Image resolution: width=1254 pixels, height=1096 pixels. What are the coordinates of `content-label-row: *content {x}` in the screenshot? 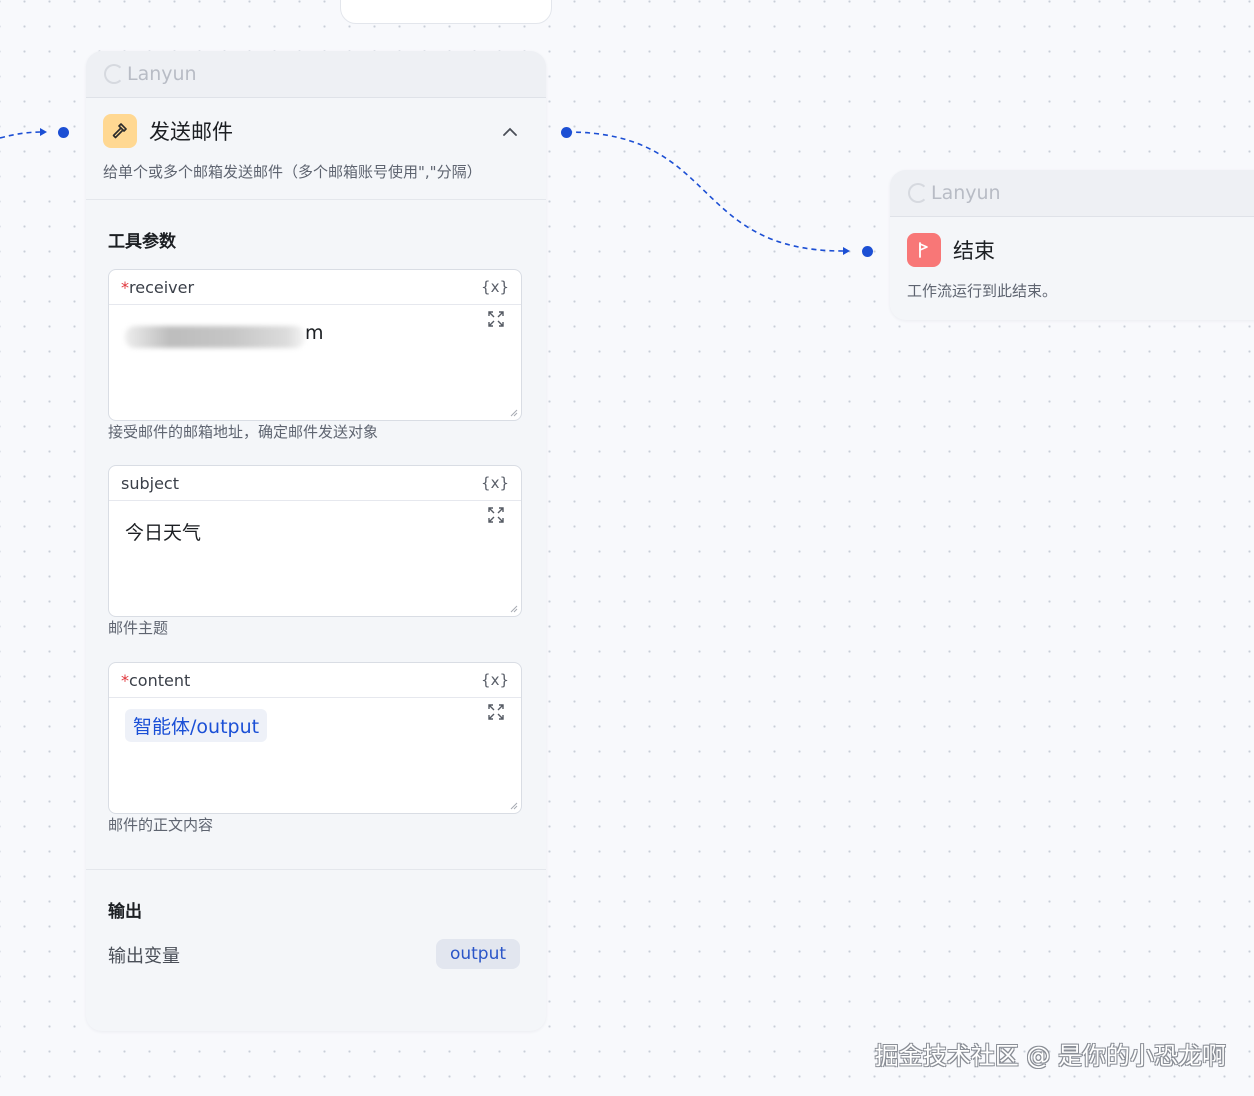 It's located at (315, 680).